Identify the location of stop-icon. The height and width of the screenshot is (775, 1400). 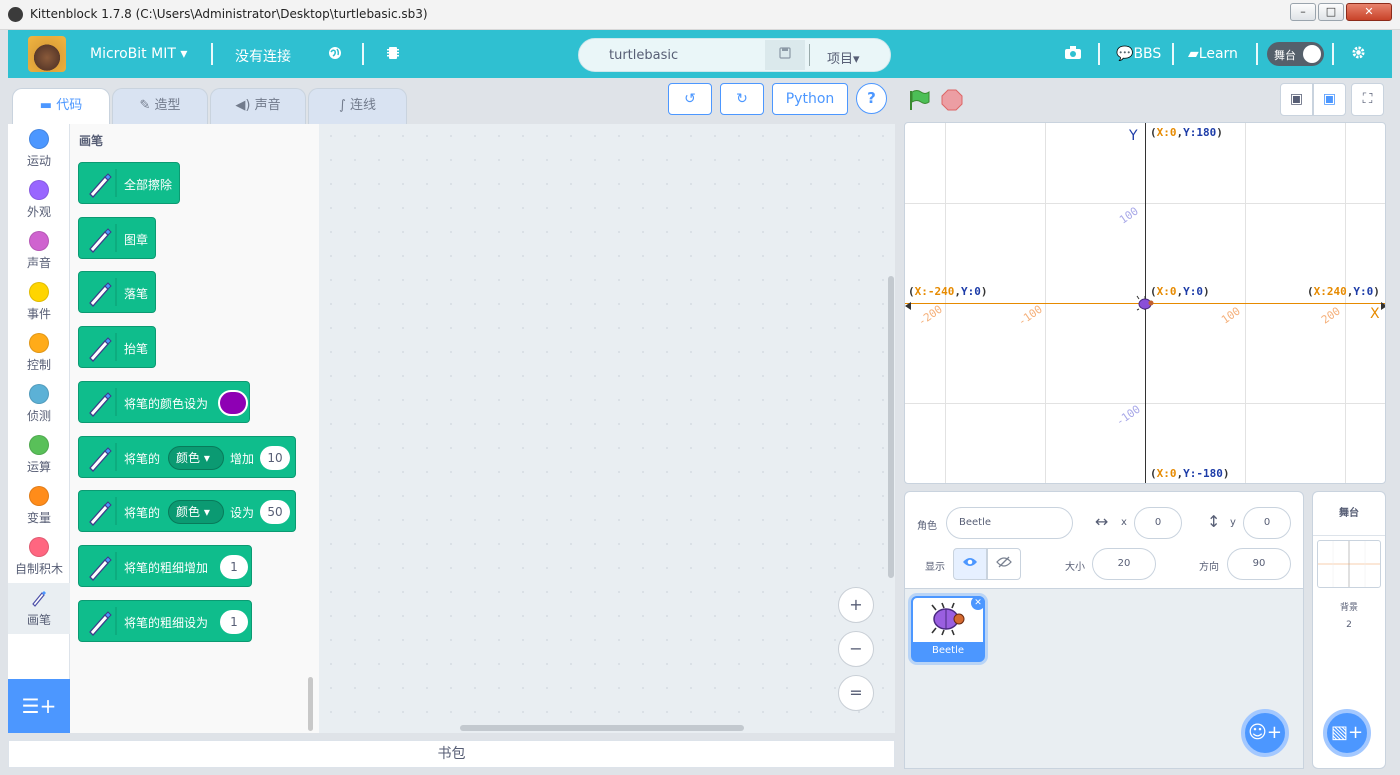
(952, 101).